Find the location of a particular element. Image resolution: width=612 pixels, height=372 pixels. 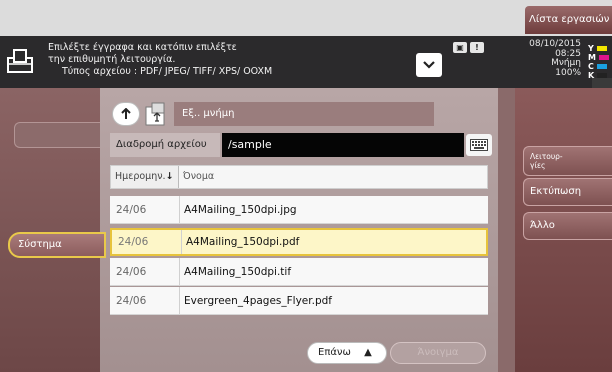

job-list-button: Λίστα εργασιών is located at coordinates (568, 20).